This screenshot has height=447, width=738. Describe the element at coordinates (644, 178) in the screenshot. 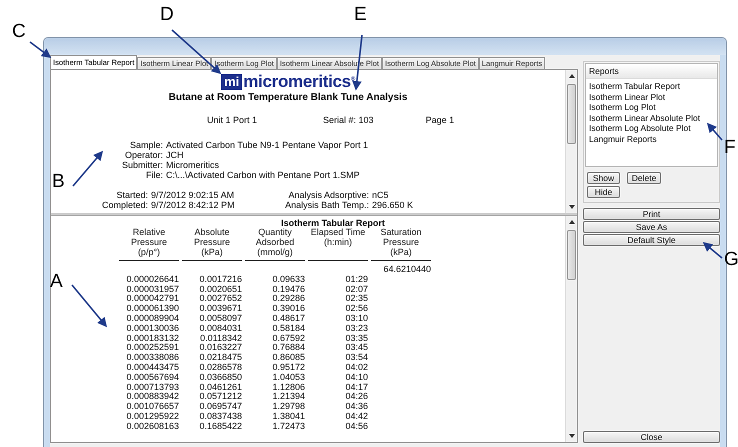

I see `list-button: Delete` at that location.